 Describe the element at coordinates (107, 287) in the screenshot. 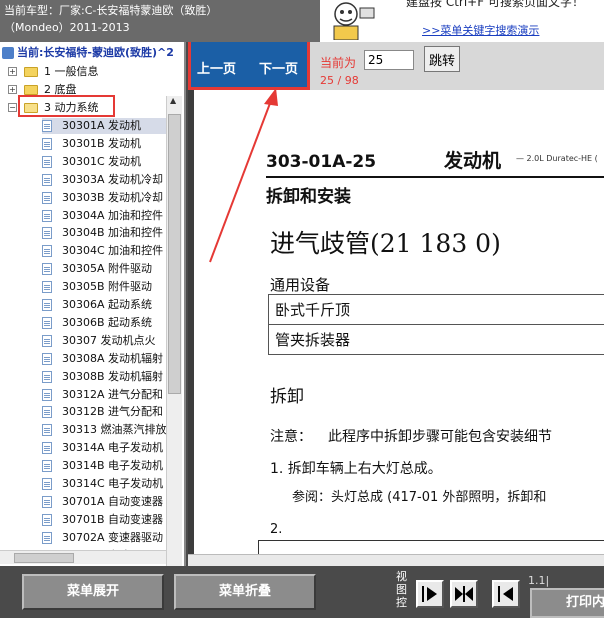

I see `tree-item-label: 30305B 附件驱动` at that location.